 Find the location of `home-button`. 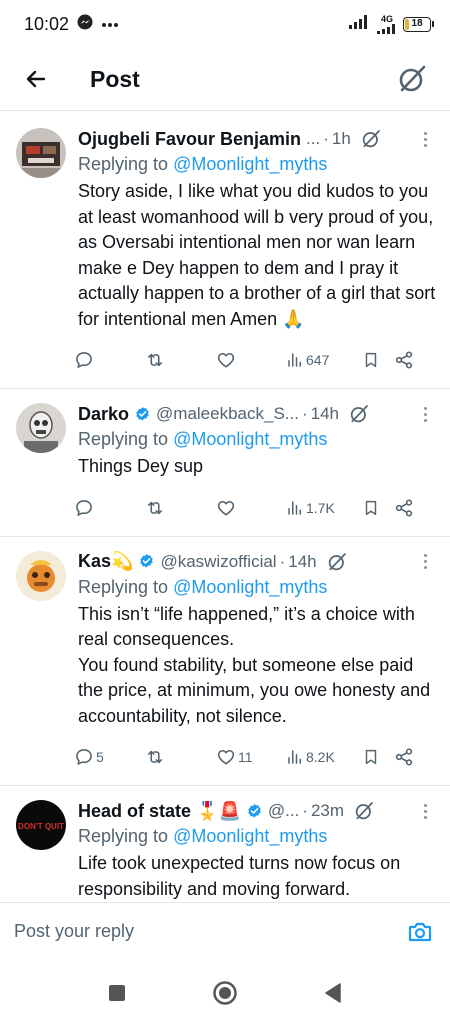

home-button is located at coordinates (225, 993).